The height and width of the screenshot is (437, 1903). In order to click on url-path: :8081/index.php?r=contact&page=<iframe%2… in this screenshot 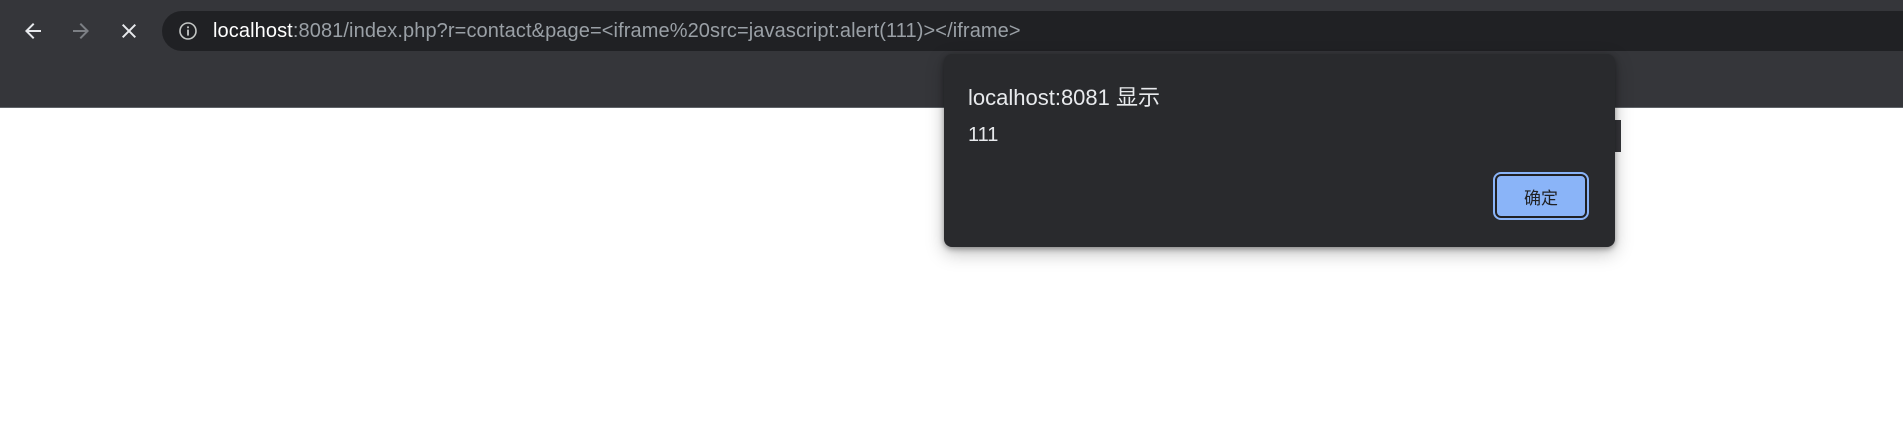, I will do `click(656, 31)`.